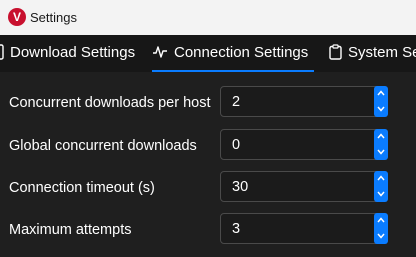 The height and width of the screenshot is (257, 416). I want to click on setting-label: Connection timeout (s), so click(82, 188).